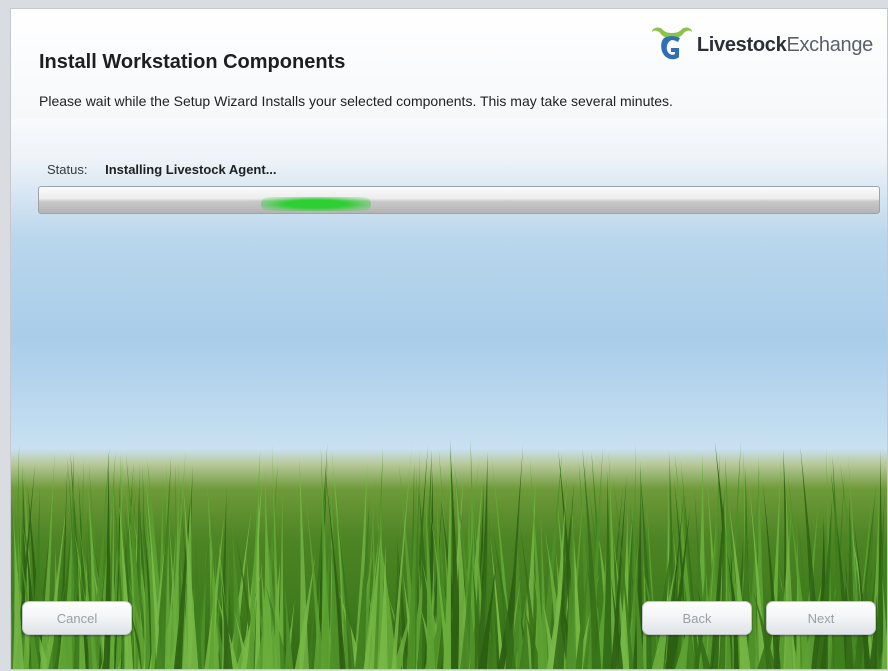 The image size is (888, 671). I want to click on logo-text-bold: Livestock, so click(741, 44).